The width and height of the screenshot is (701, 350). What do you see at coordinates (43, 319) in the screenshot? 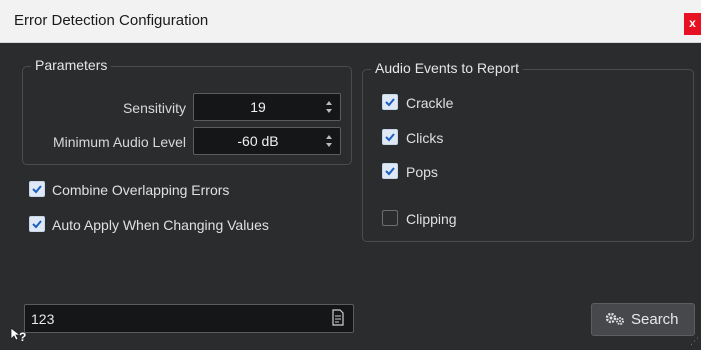
I see `preset-name-value: 123` at bounding box center [43, 319].